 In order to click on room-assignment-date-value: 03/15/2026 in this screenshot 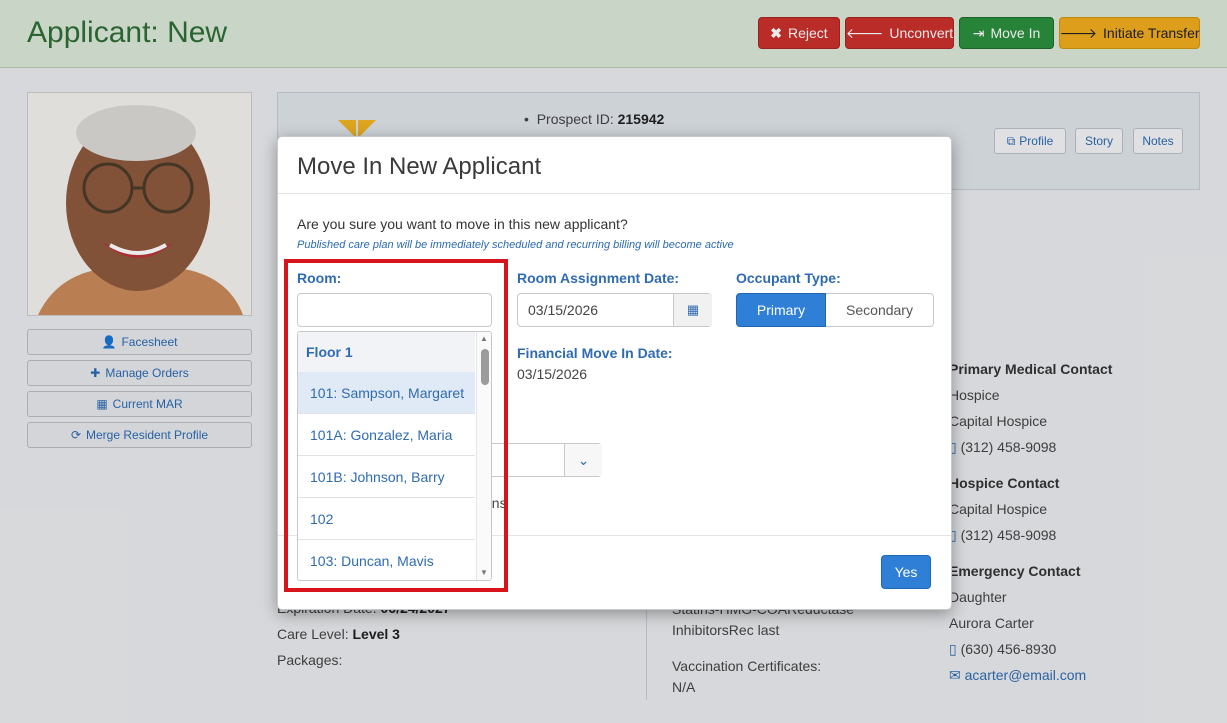, I will do `click(563, 310)`.